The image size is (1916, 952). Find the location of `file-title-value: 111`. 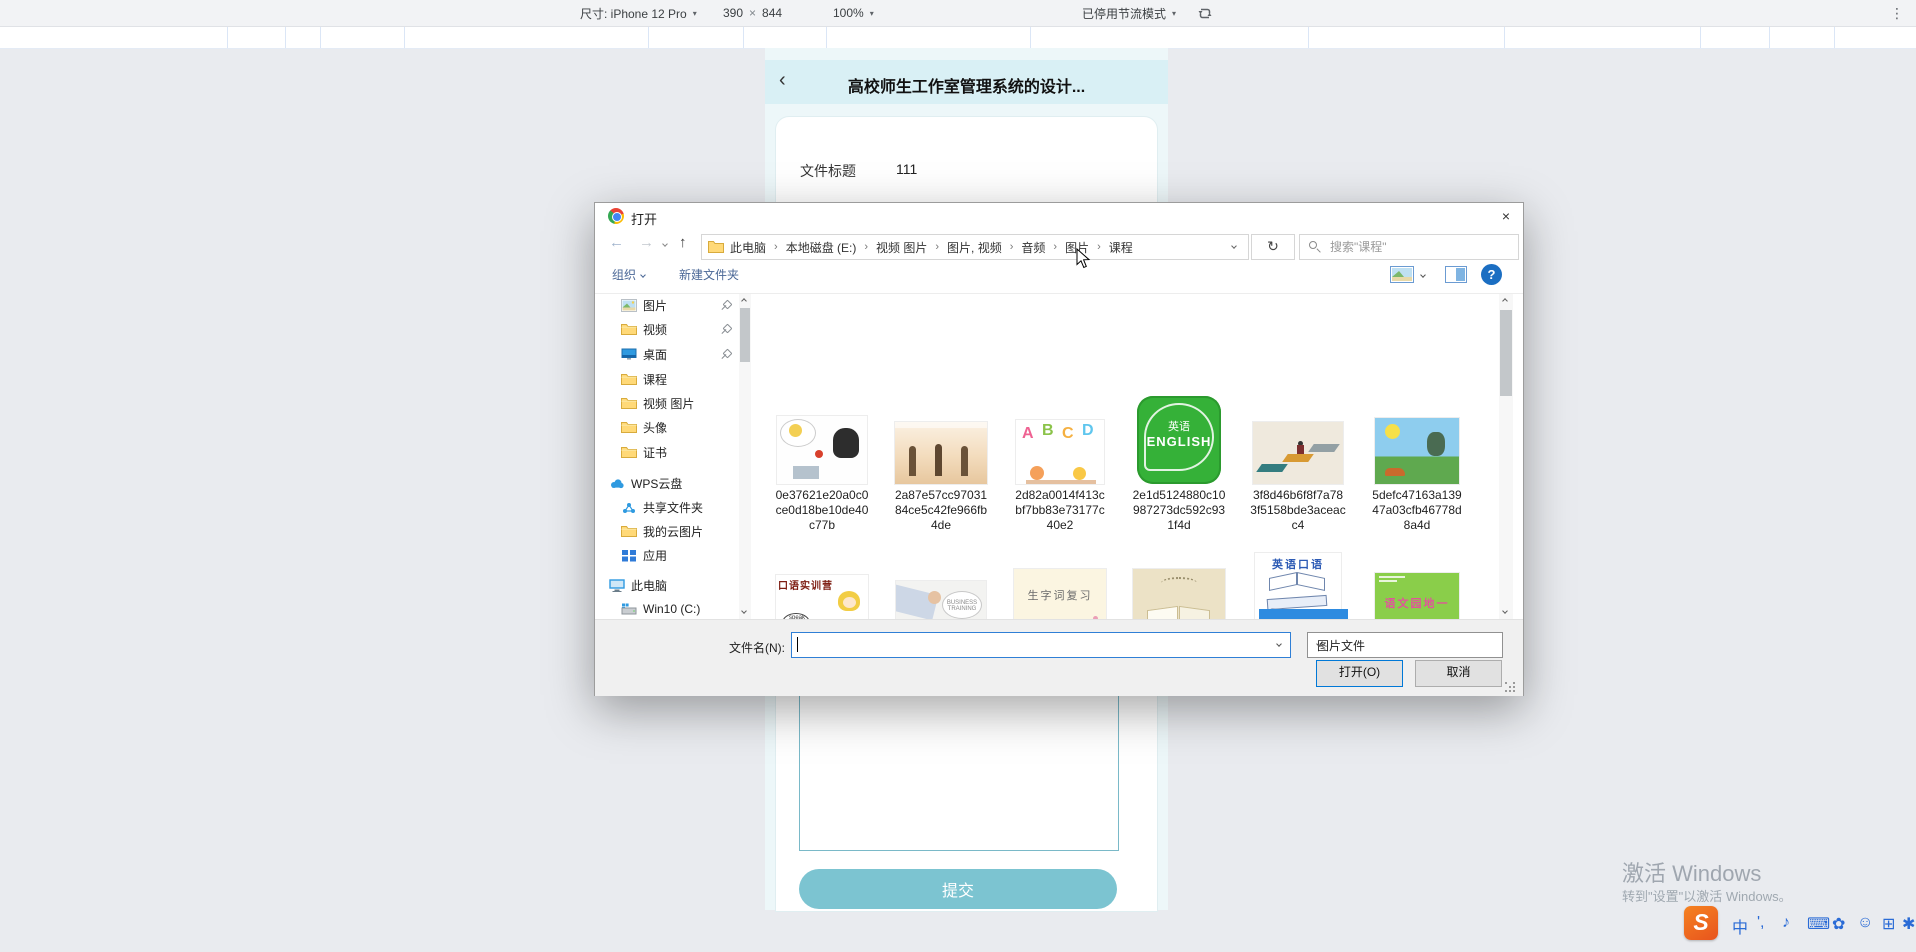

file-title-value: 111 is located at coordinates (906, 169).